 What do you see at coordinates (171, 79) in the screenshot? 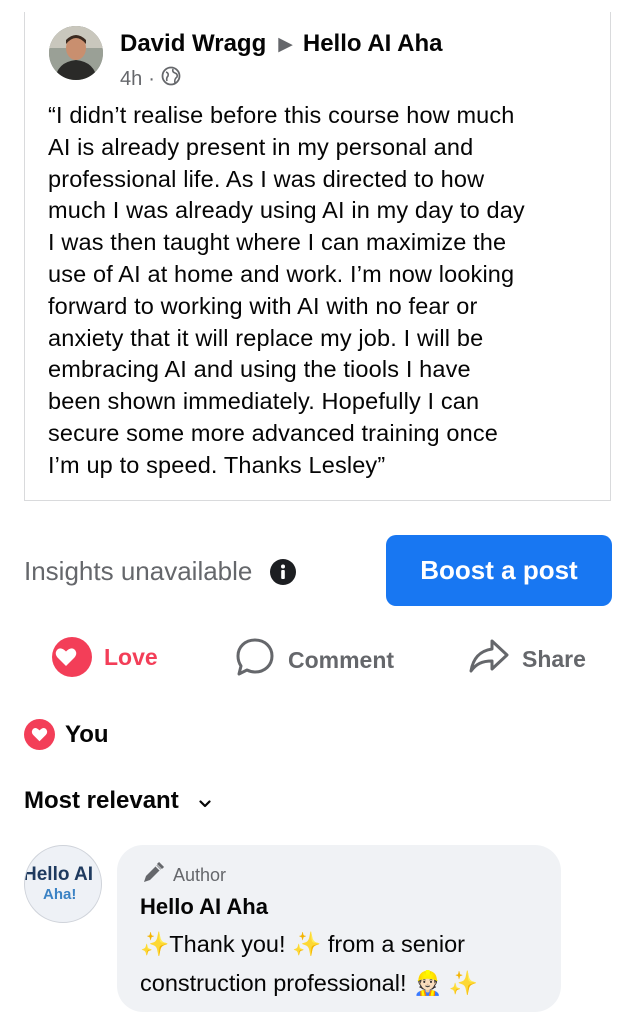
I see `globe-icon` at bounding box center [171, 79].